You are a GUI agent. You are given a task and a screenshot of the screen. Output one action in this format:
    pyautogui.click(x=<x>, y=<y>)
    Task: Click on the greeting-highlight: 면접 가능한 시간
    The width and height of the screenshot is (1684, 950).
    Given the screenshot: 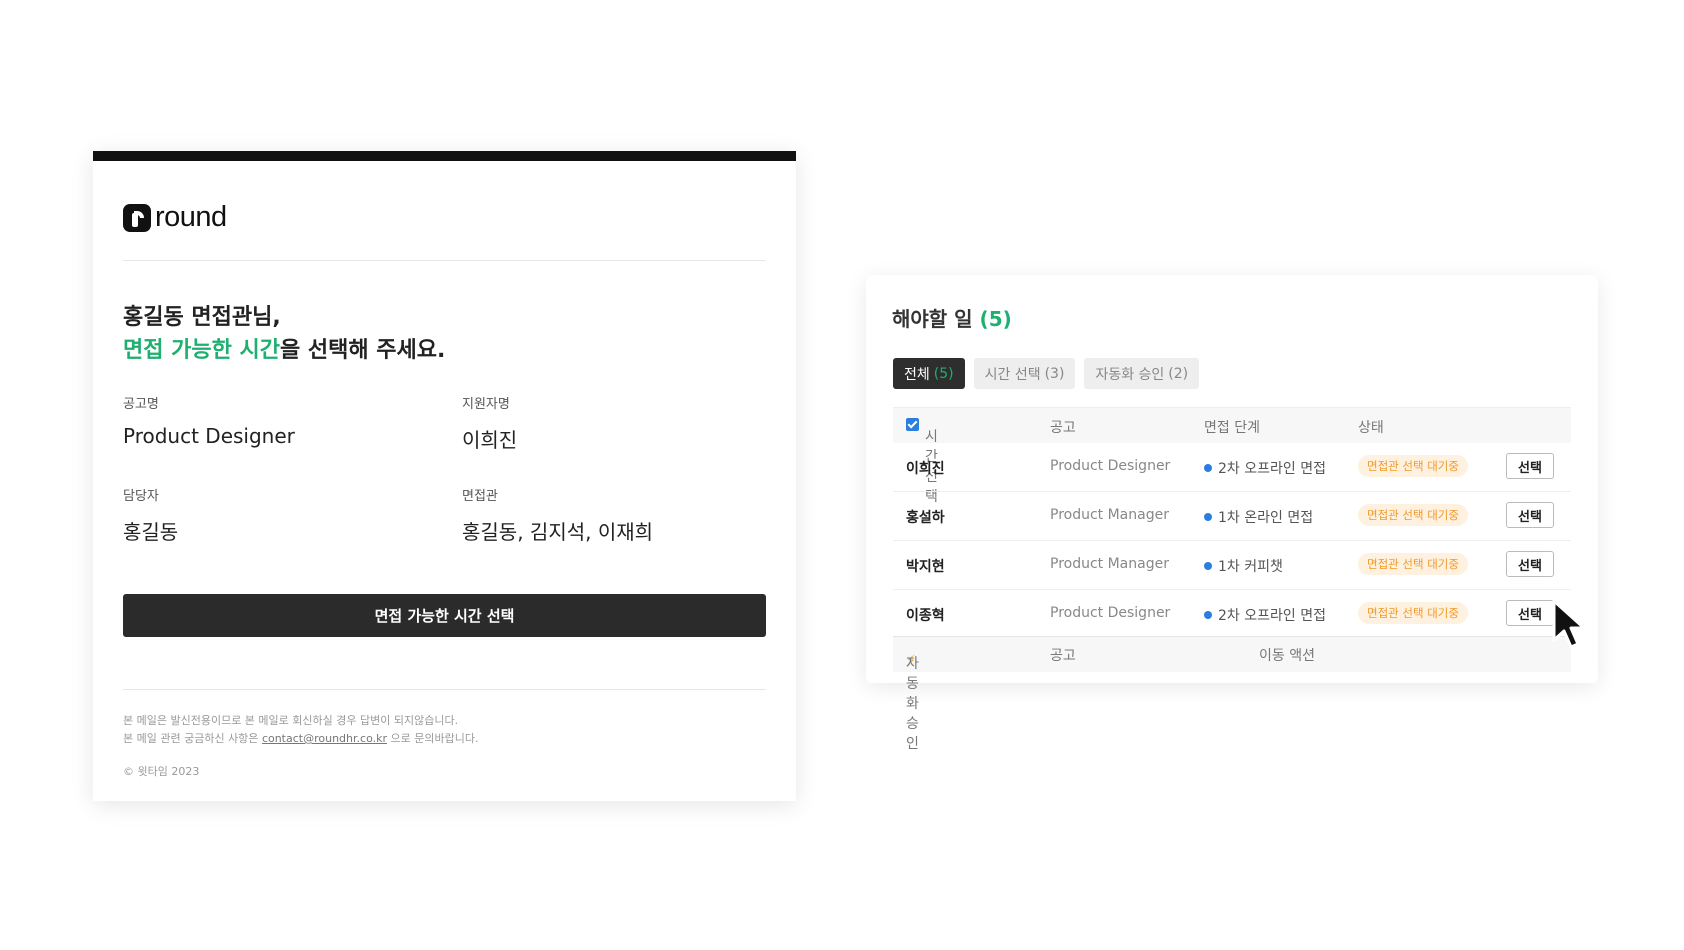 What is the action you would take?
    pyautogui.click(x=201, y=350)
    